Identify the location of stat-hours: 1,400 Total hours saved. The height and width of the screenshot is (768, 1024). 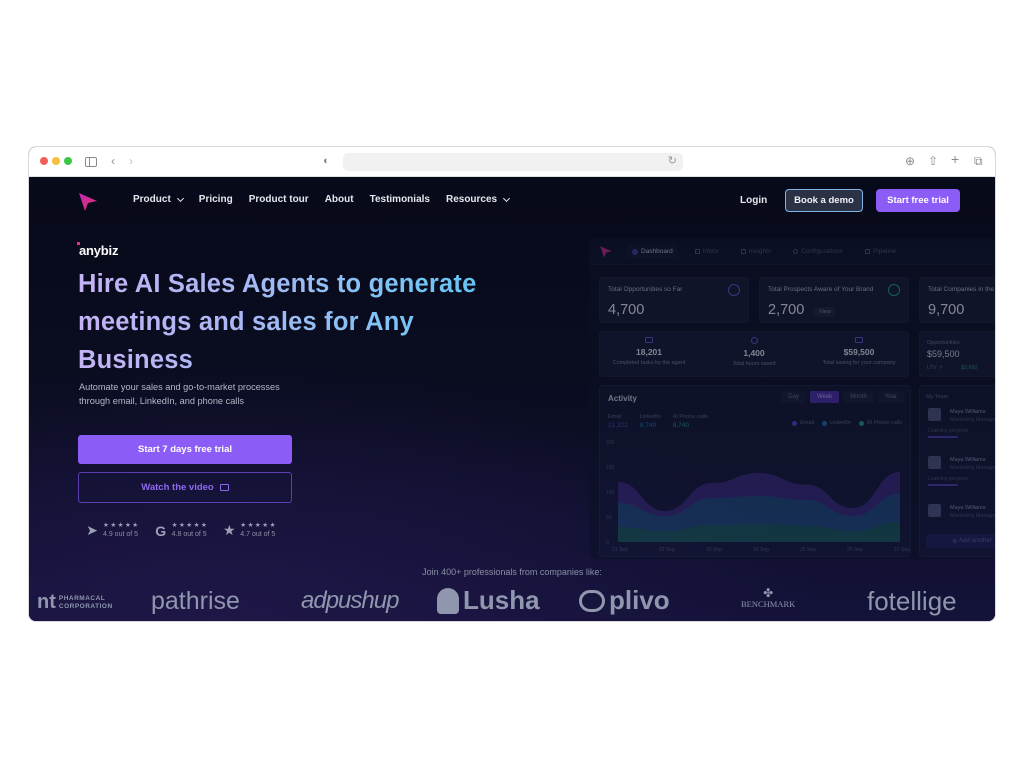
(754, 352).